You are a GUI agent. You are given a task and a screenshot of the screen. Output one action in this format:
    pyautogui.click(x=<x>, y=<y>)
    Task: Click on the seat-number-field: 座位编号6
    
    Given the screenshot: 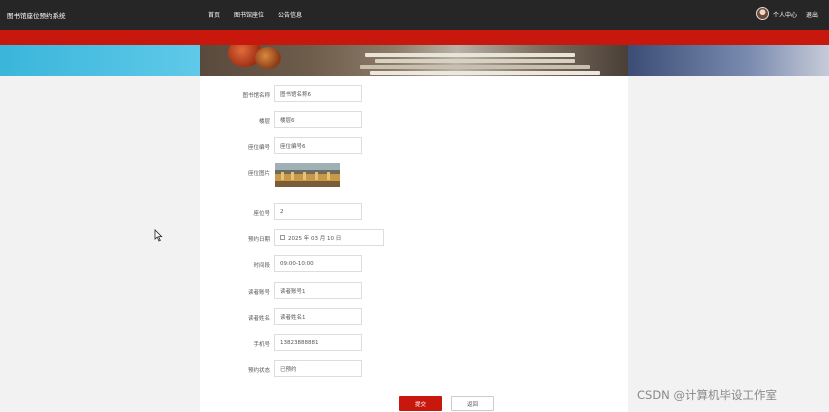 What is the action you would take?
    pyautogui.click(x=318, y=145)
    